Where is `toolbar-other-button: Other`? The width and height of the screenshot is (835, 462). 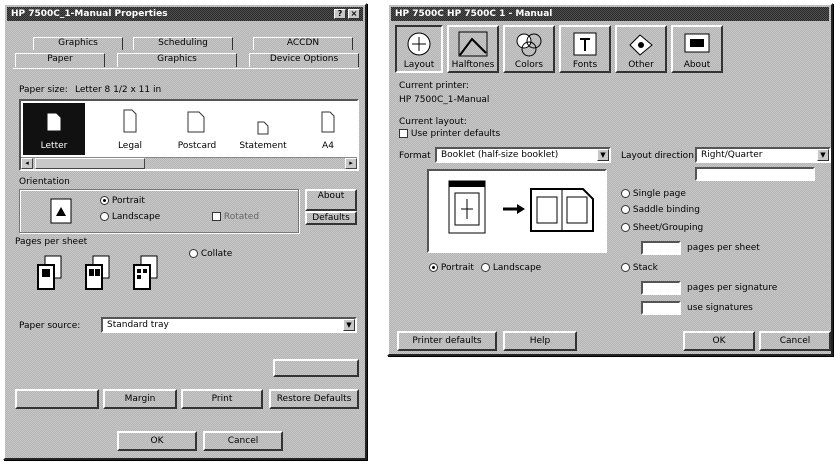
toolbar-other-button: Other is located at coordinates (641, 49).